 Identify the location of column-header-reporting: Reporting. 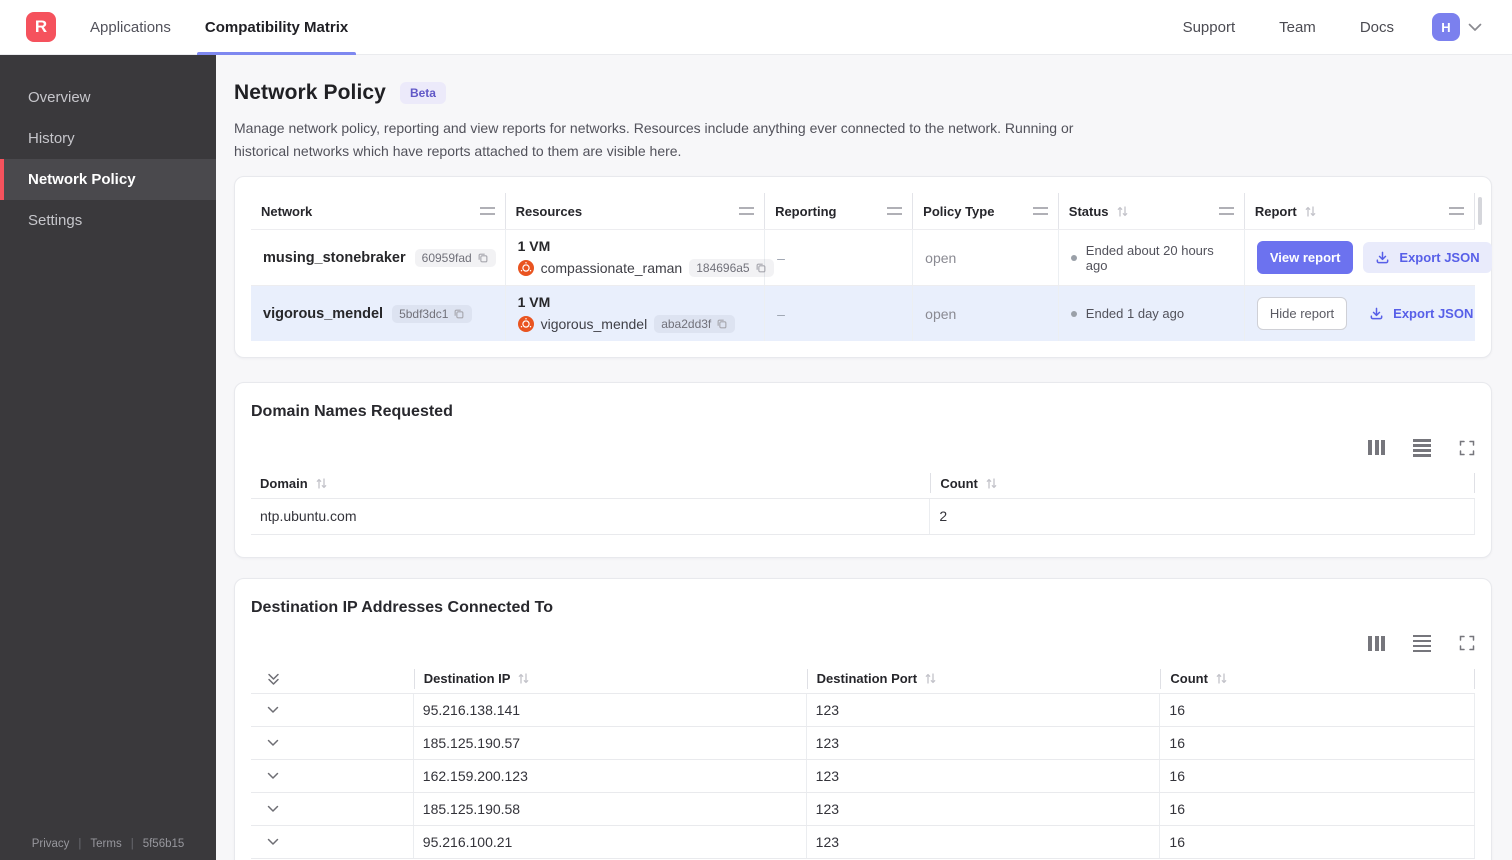
(839, 211).